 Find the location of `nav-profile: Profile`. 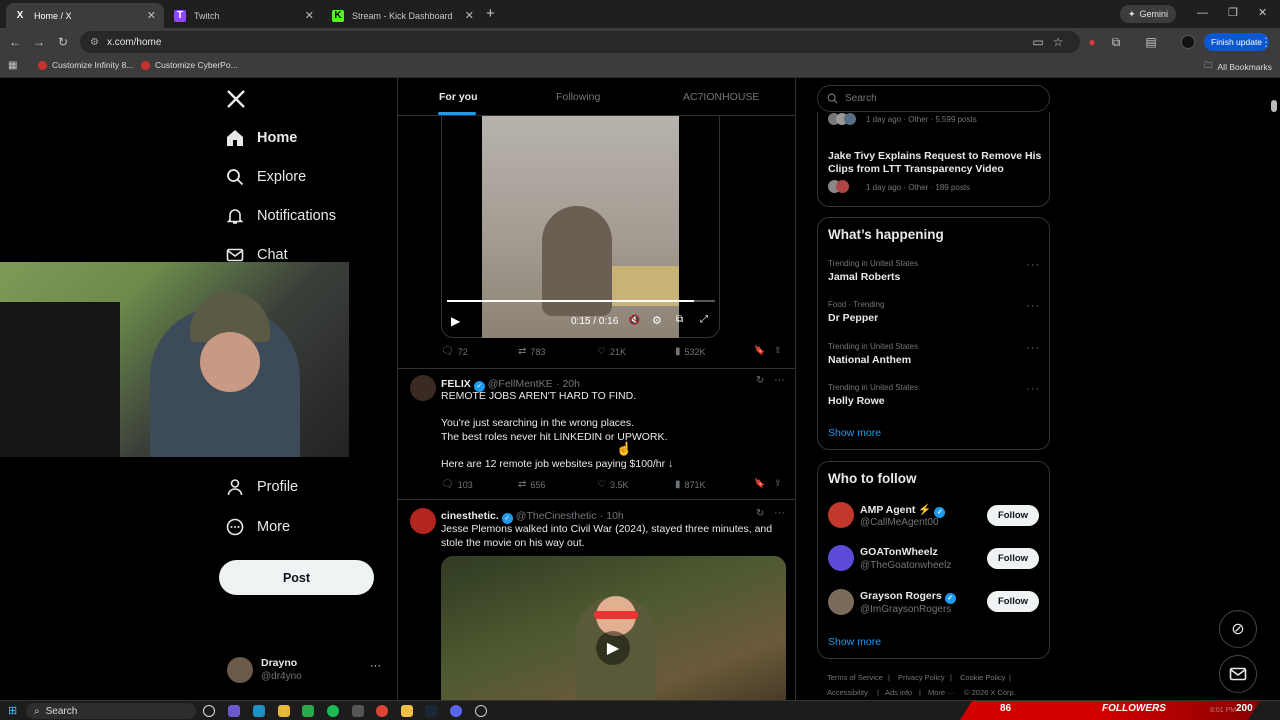

nav-profile: Profile is located at coordinates (262, 487).